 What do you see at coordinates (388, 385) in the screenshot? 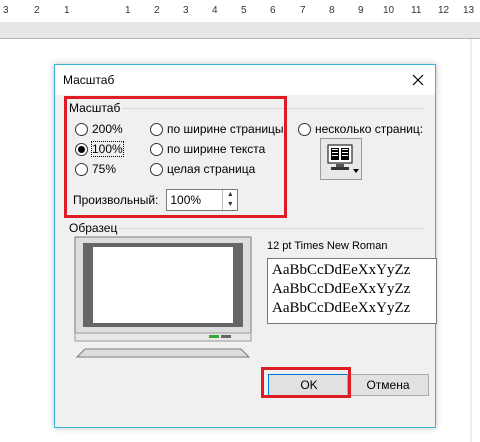
I see `cancel-button: Отмена` at bounding box center [388, 385].